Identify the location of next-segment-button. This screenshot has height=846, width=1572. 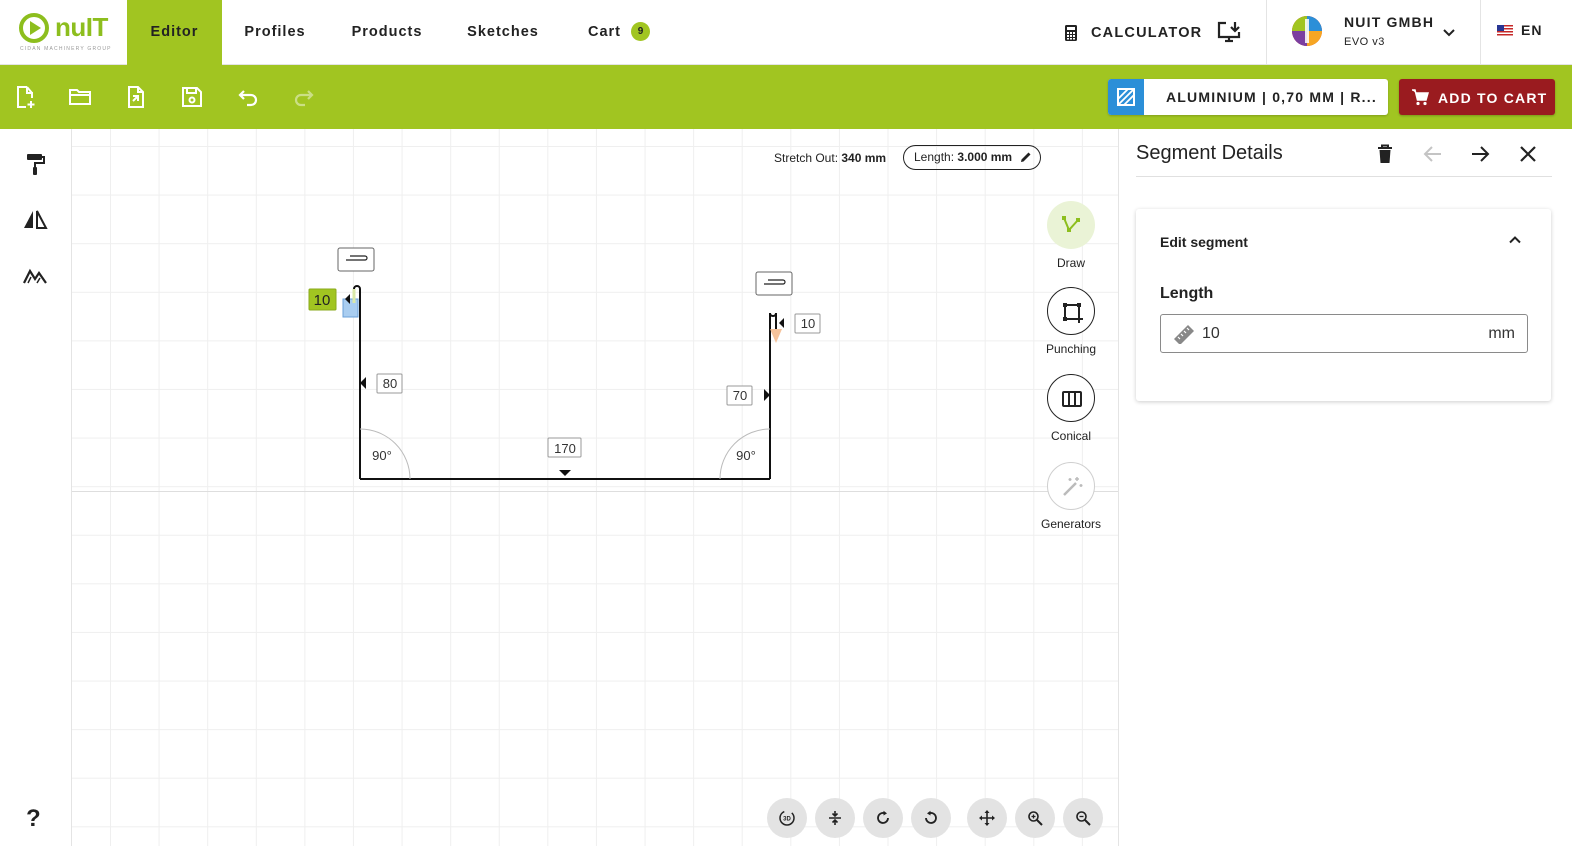
(1480, 154).